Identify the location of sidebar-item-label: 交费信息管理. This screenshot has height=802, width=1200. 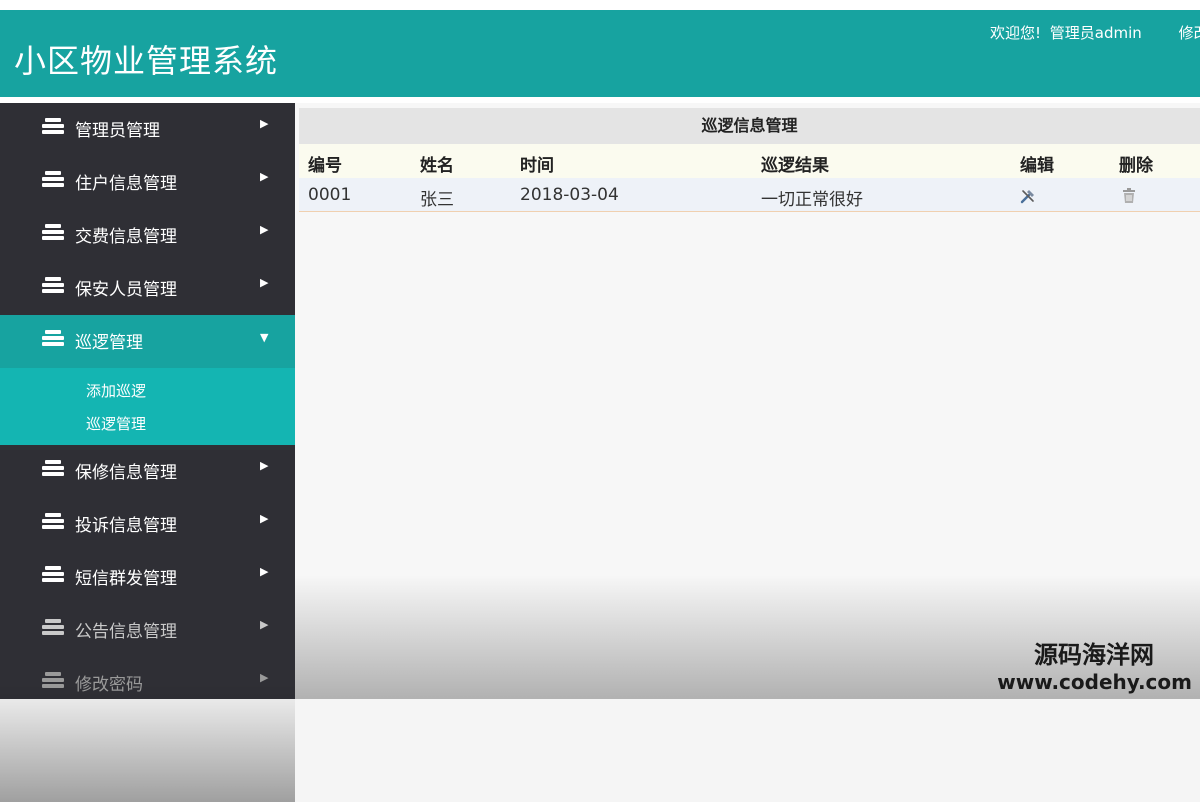
(126, 237).